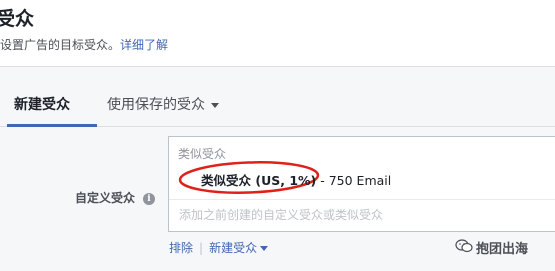 The width and height of the screenshot is (555, 271). I want to click on active-tab-indicator, so click(52, 125).